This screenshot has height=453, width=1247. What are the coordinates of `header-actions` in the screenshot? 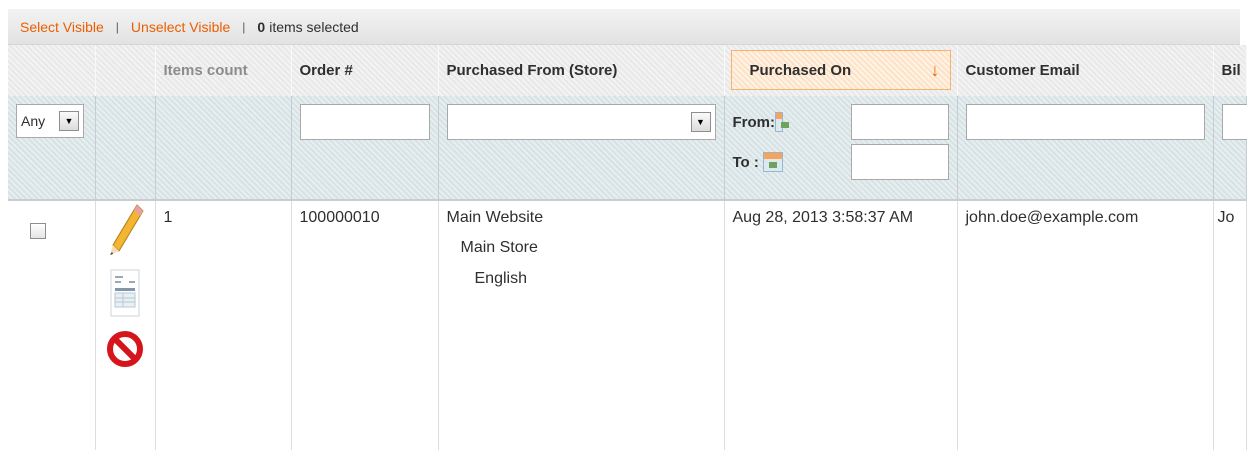 It's located at (125, 70).